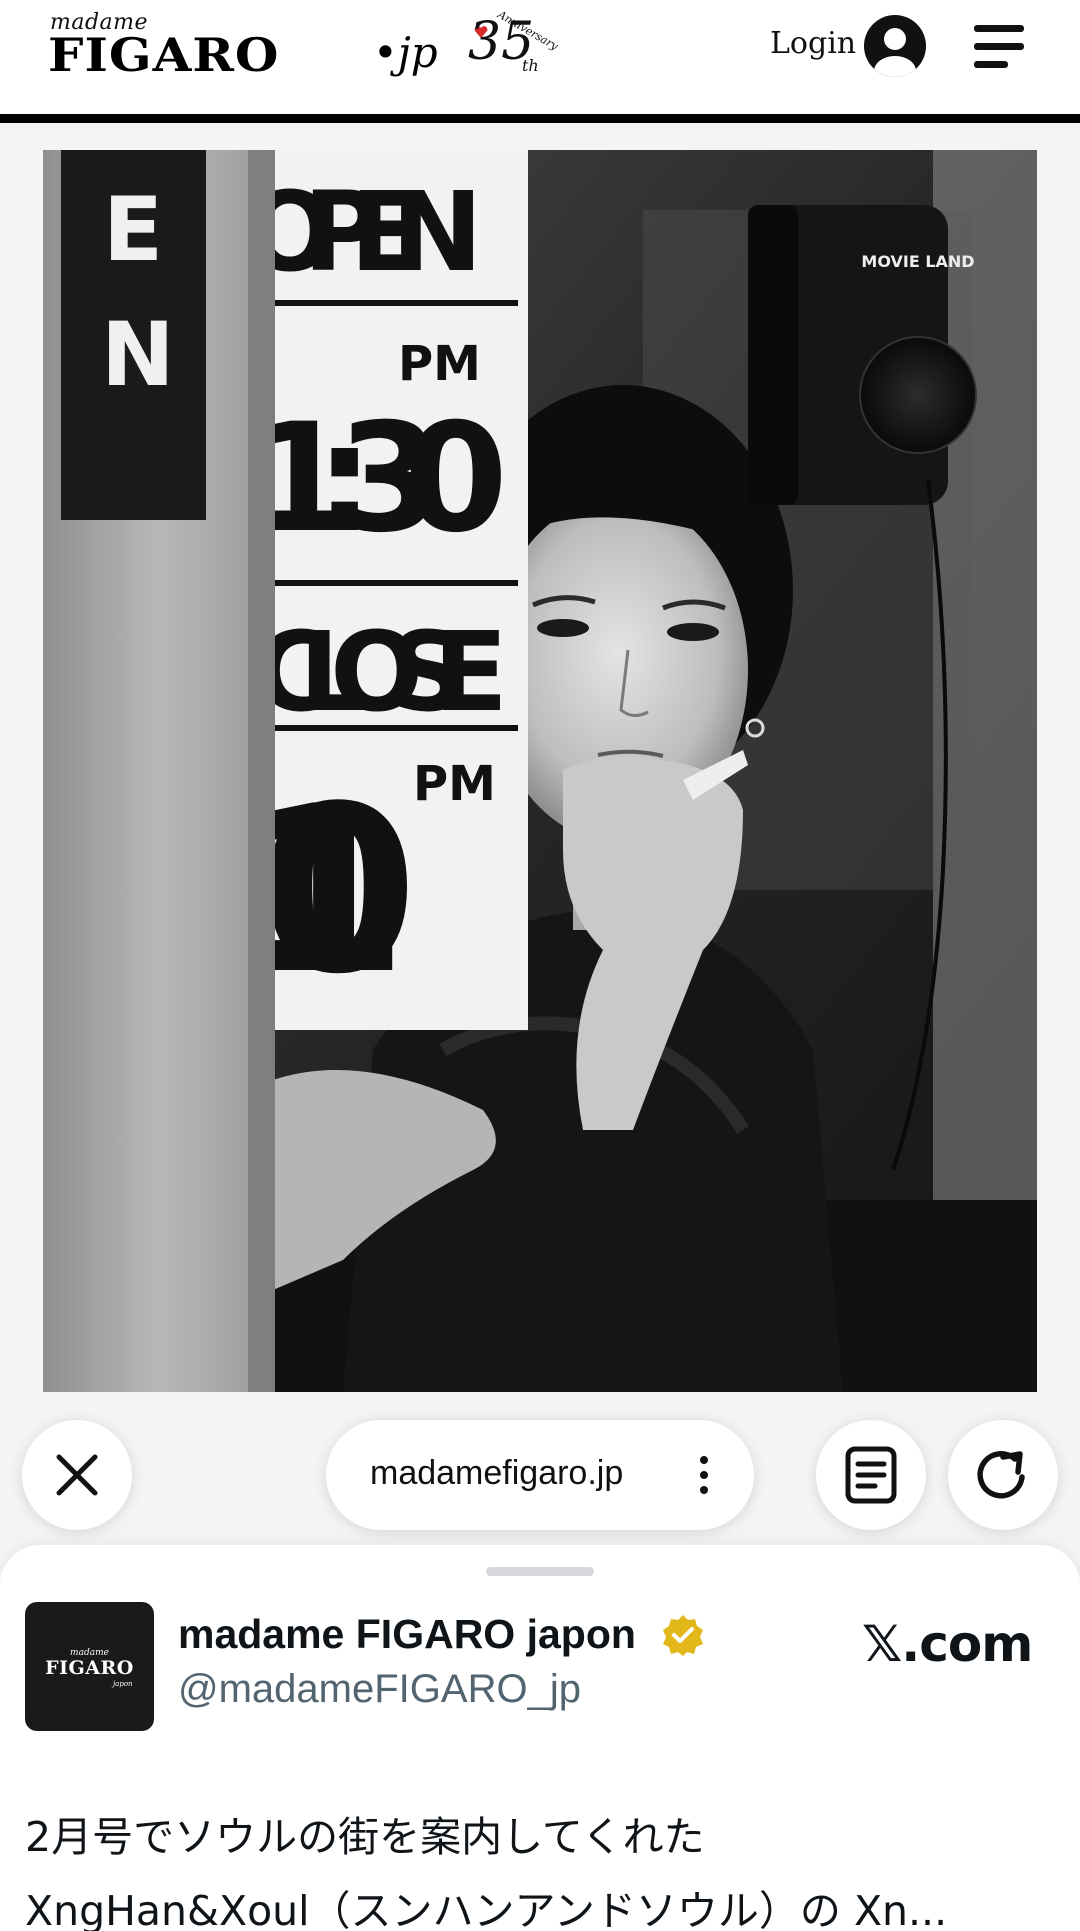  Describe the element at coordinates (123, 1684) in the screenshot. I see `avatar-jp-text: japon` at that location.